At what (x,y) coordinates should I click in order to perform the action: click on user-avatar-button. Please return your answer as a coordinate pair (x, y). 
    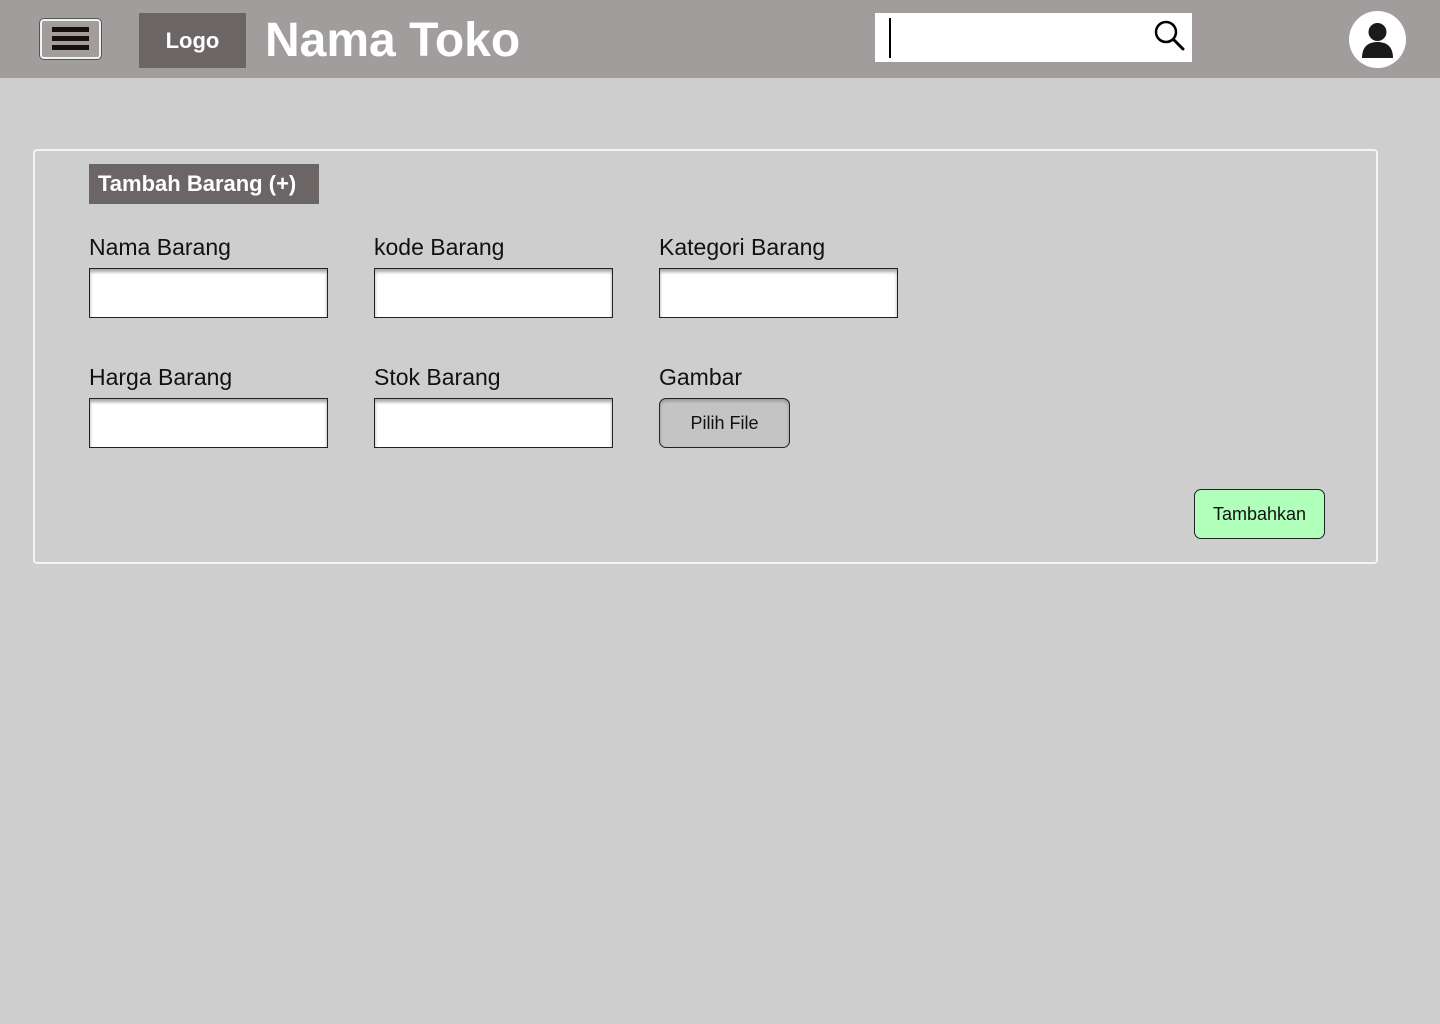
    Looking at the image, I should click on (1377, 39).